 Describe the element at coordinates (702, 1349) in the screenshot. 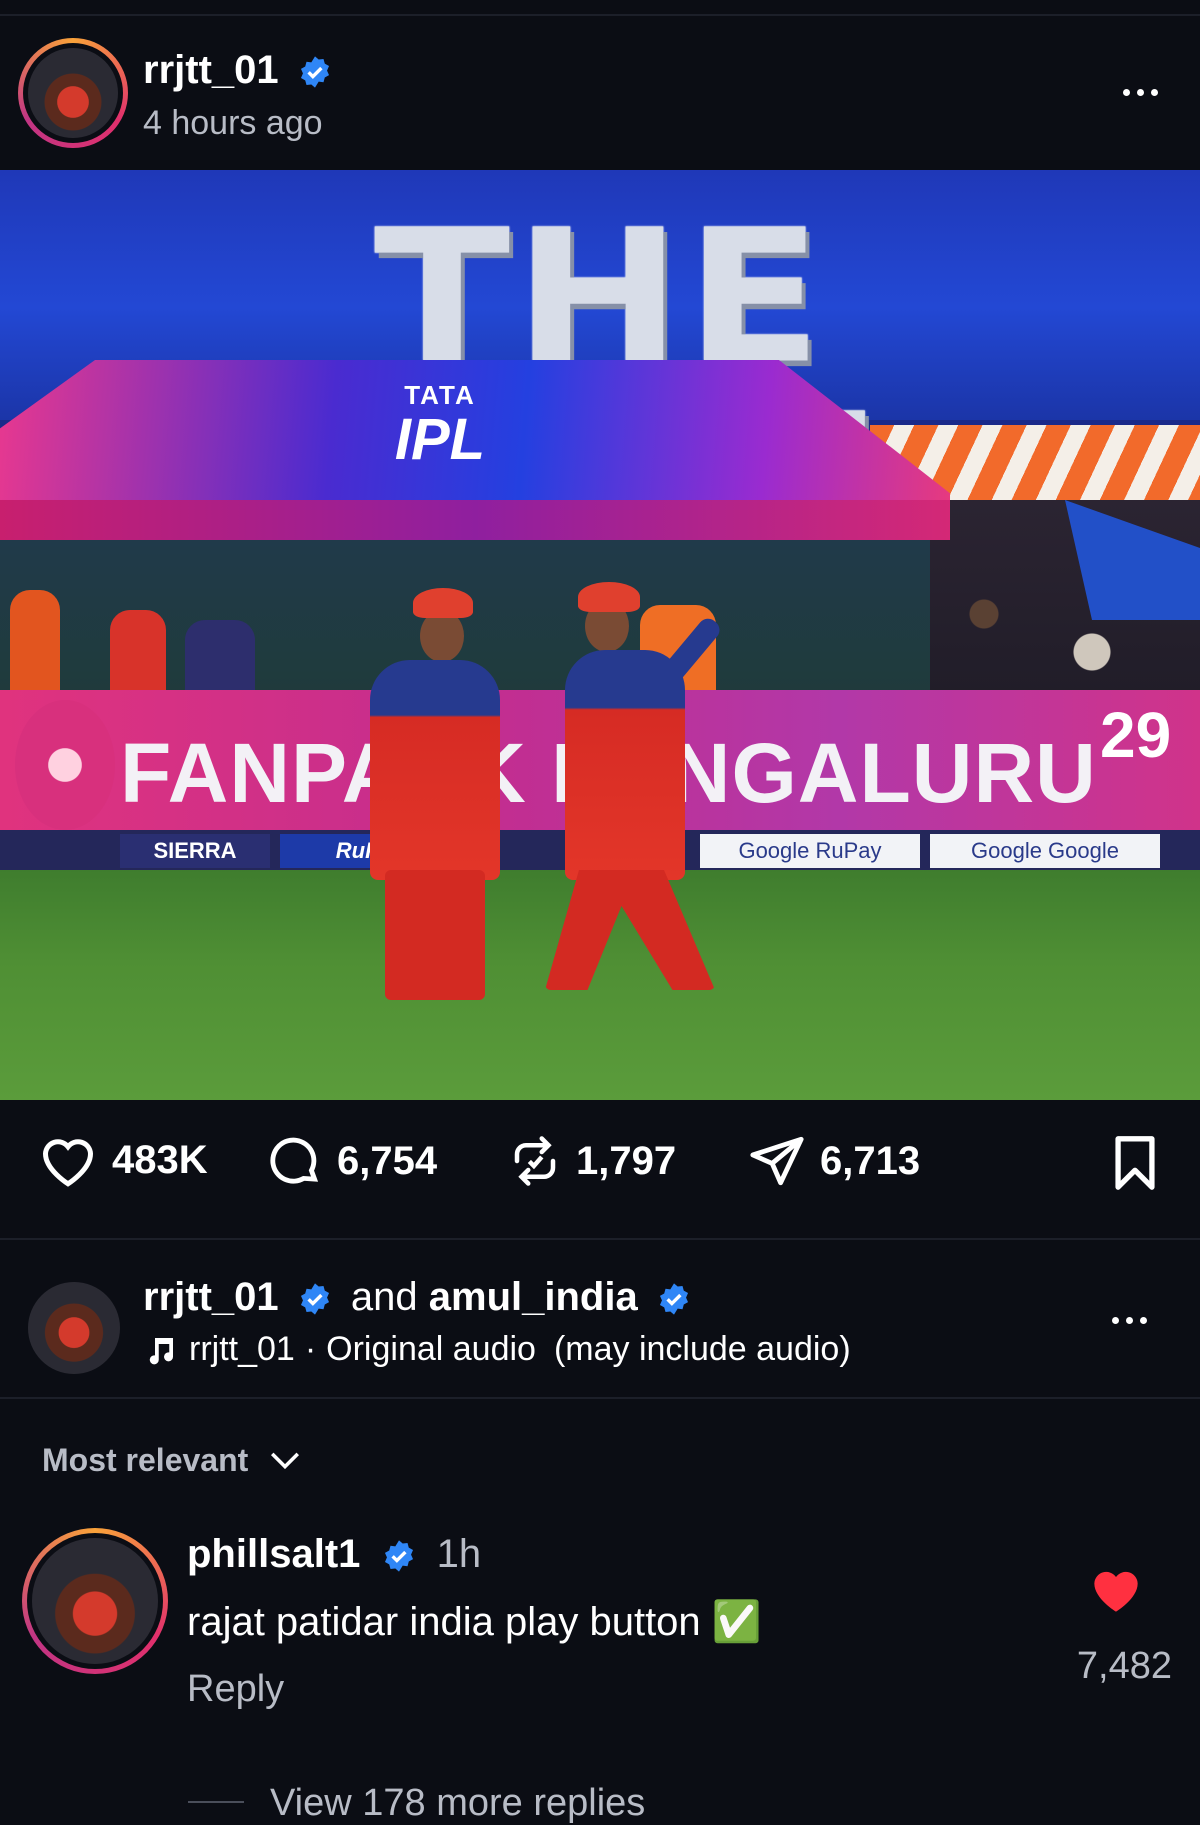

I see `audio-note: (may include audio)` at that location.